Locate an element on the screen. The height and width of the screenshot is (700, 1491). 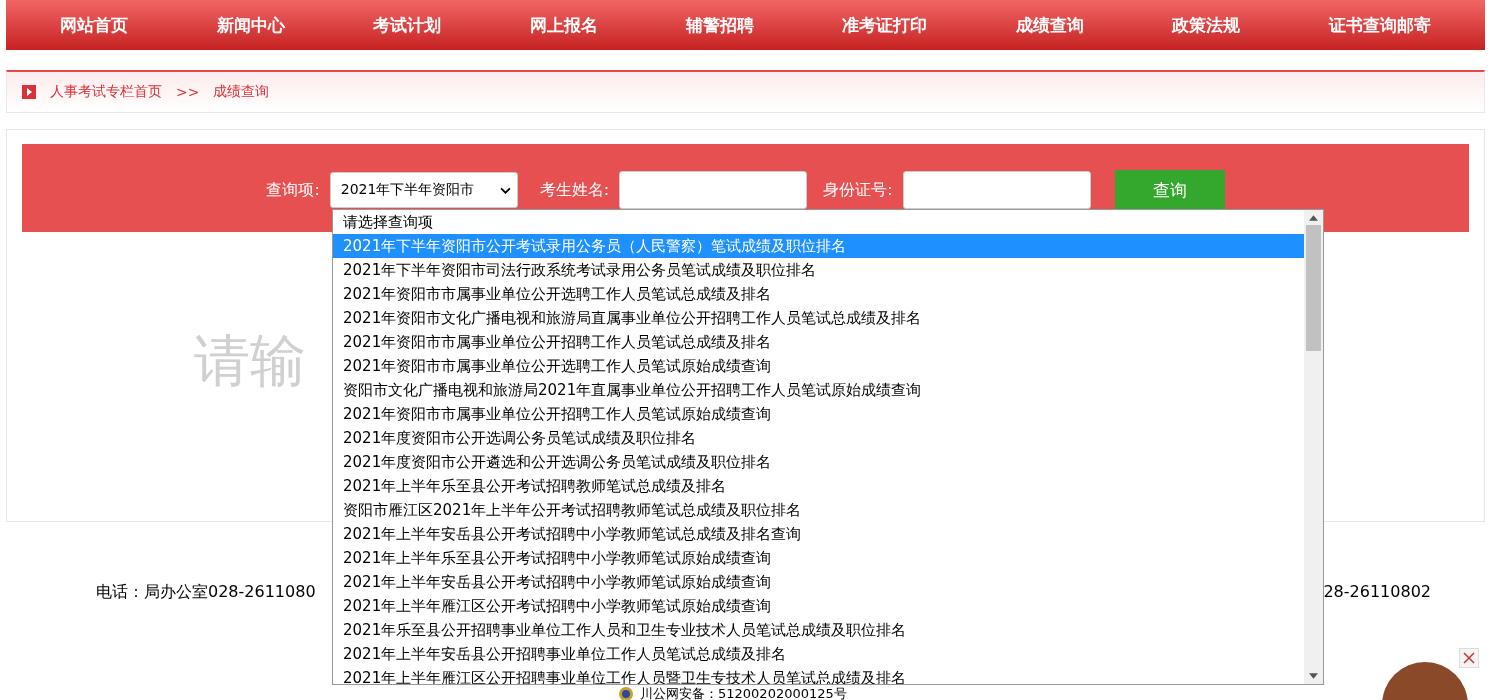
nav-link: 政策法规 is located at coordinates (1206, 25).